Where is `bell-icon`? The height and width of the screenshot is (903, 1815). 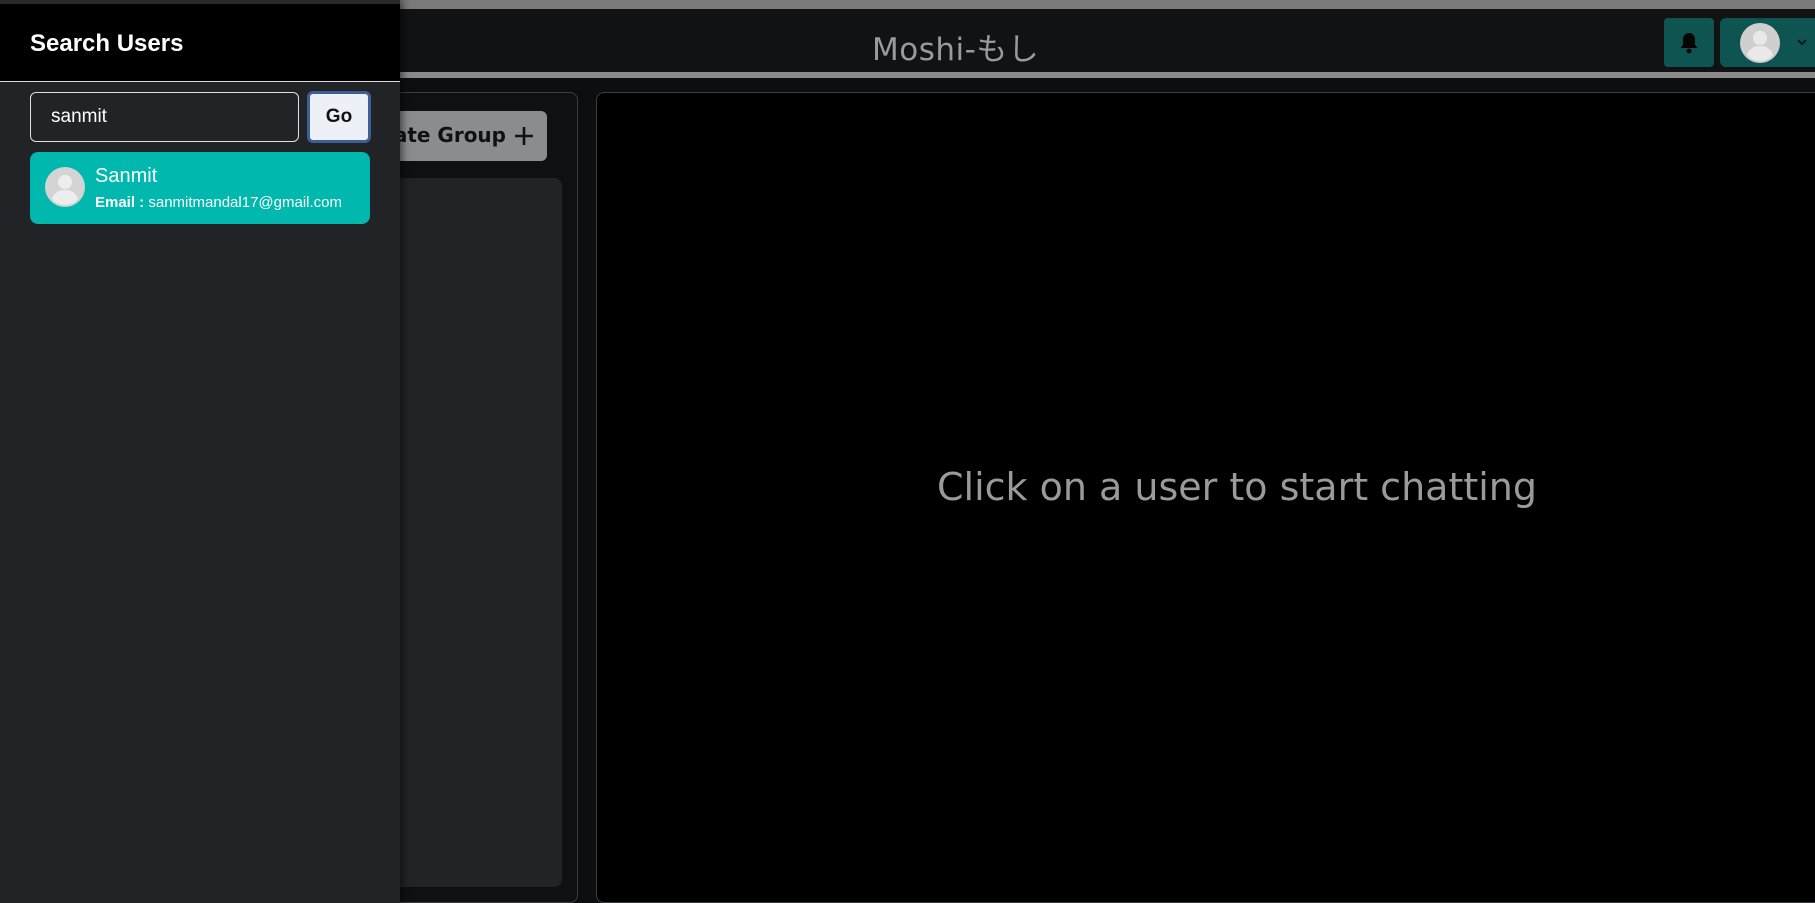 bell-icon is located at coordinates (1689, 42).